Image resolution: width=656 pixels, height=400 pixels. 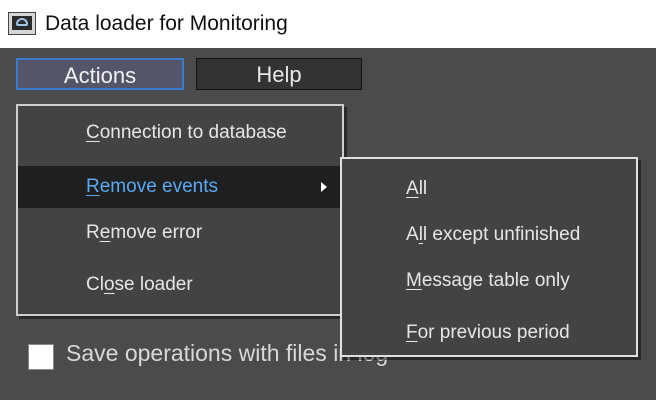 I want to click on menu-item-label: Close loader, so click(x=139, y=284).